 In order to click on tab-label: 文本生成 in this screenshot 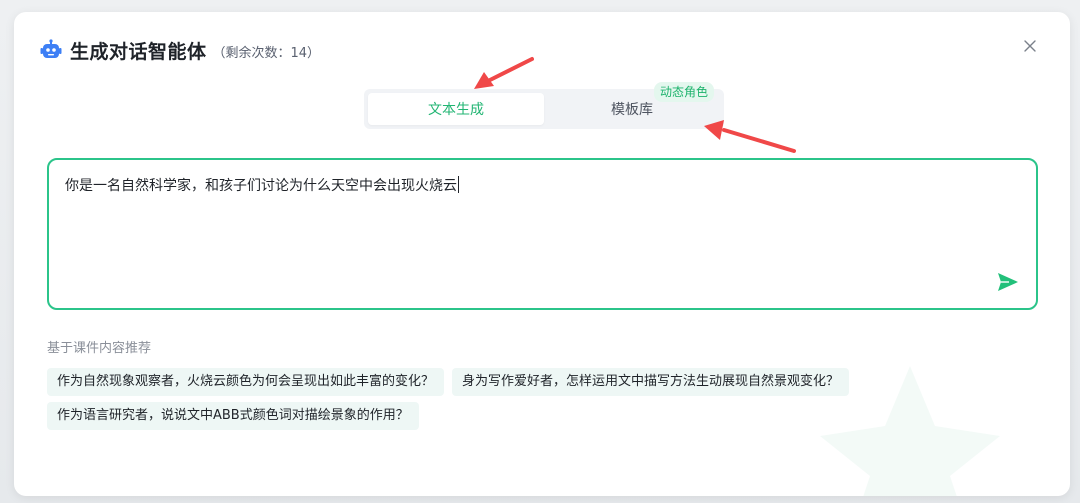, I will do `click(456, 110)`.